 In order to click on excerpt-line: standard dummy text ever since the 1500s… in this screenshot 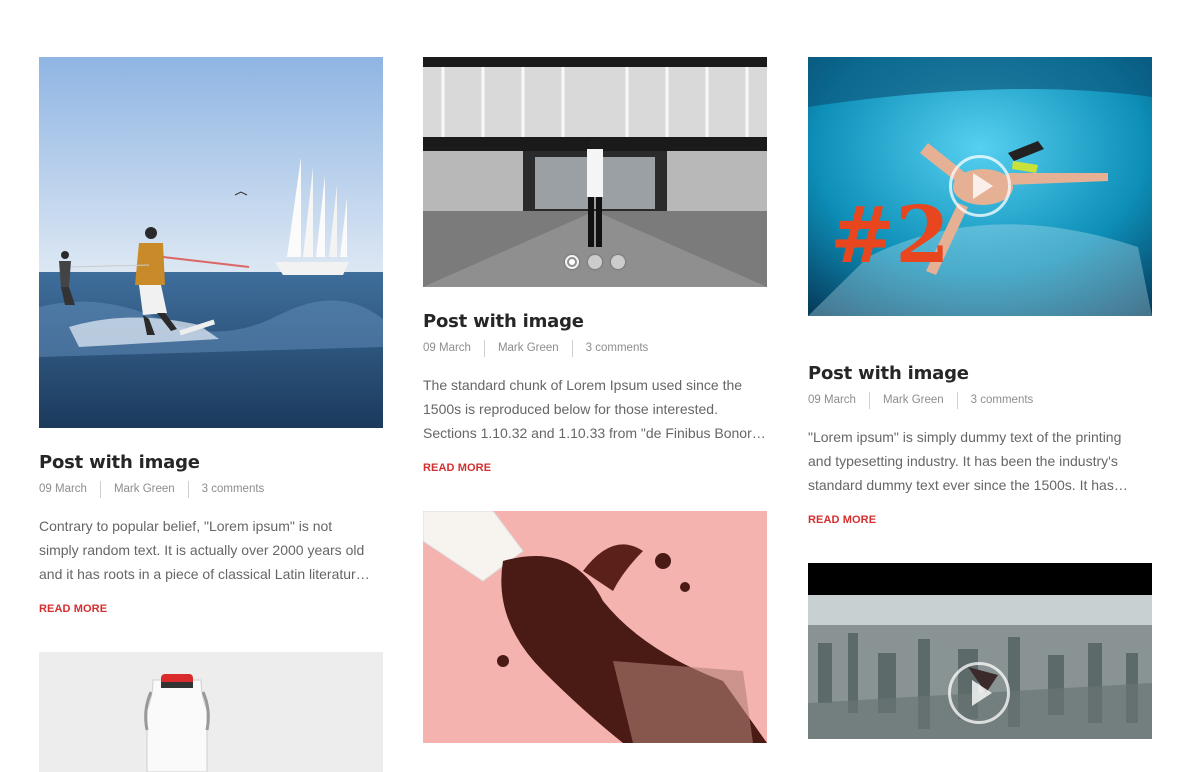, I will do `click(968, 485)`.